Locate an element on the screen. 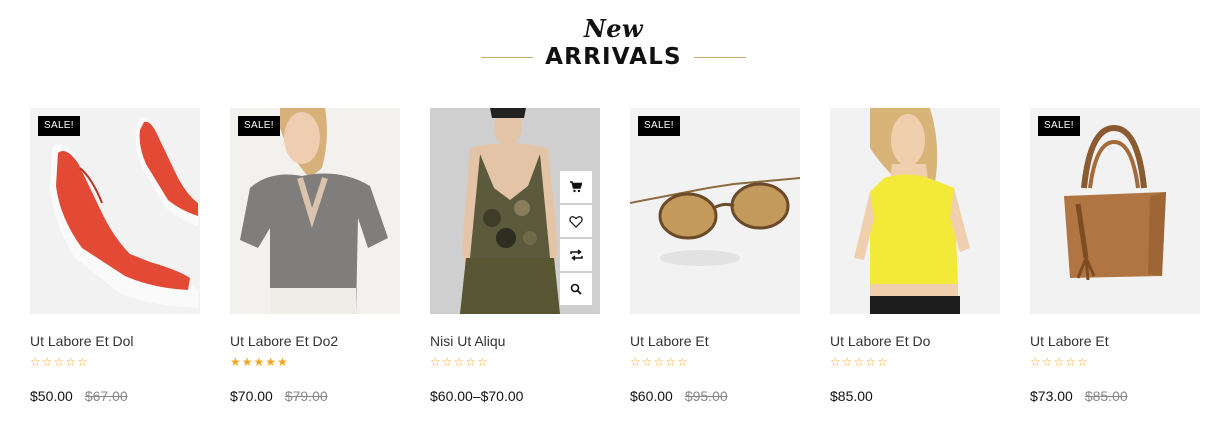  product-price: $85.00 is located at coordinates (915, 396).